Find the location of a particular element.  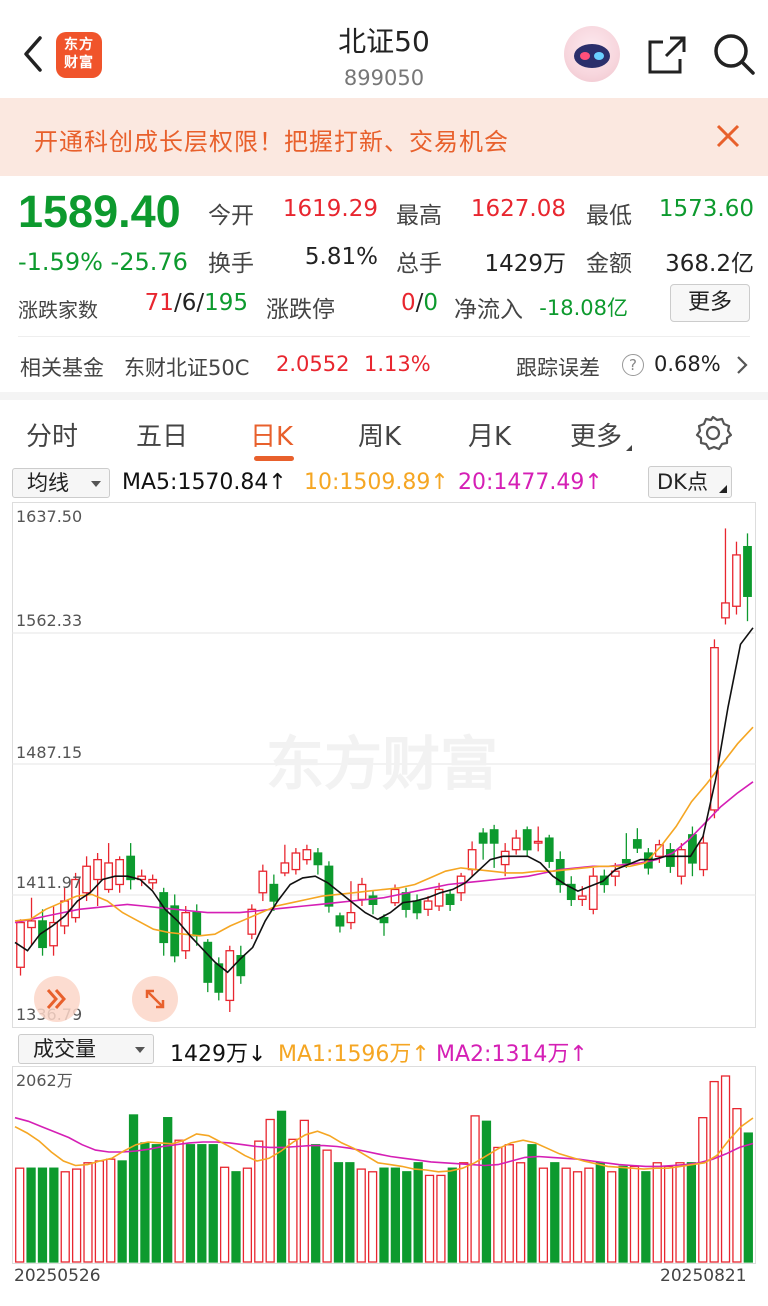

assistant-robot-icon is located at coordinates (592, 54).